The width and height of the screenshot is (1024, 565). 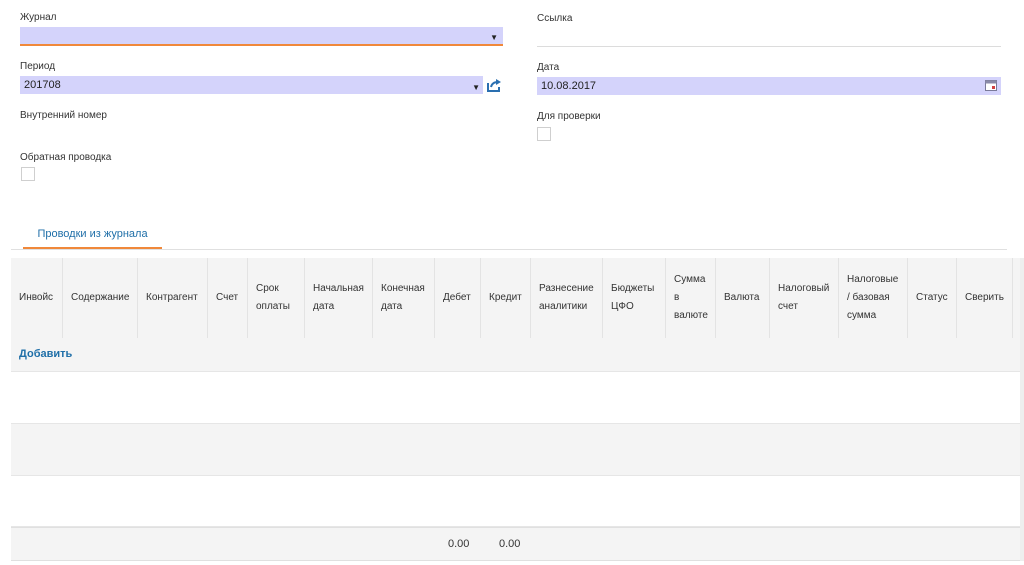 I want to click on period-label: Период, so click(x=38, y=66).